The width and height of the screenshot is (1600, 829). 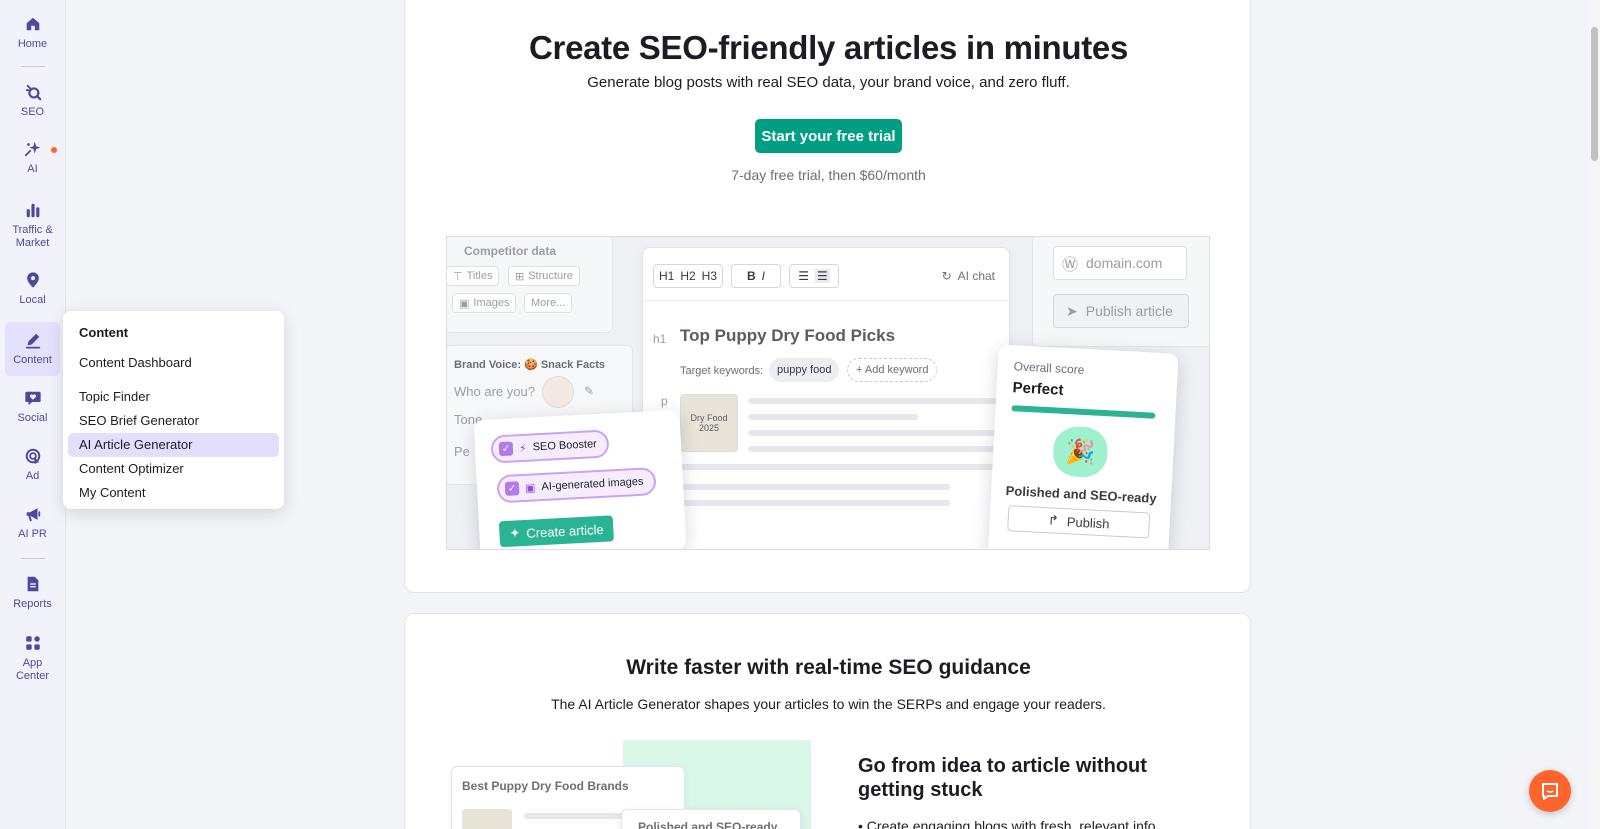 I want to click on sidebar-item-label: App Center, so click(x=32, y=669).